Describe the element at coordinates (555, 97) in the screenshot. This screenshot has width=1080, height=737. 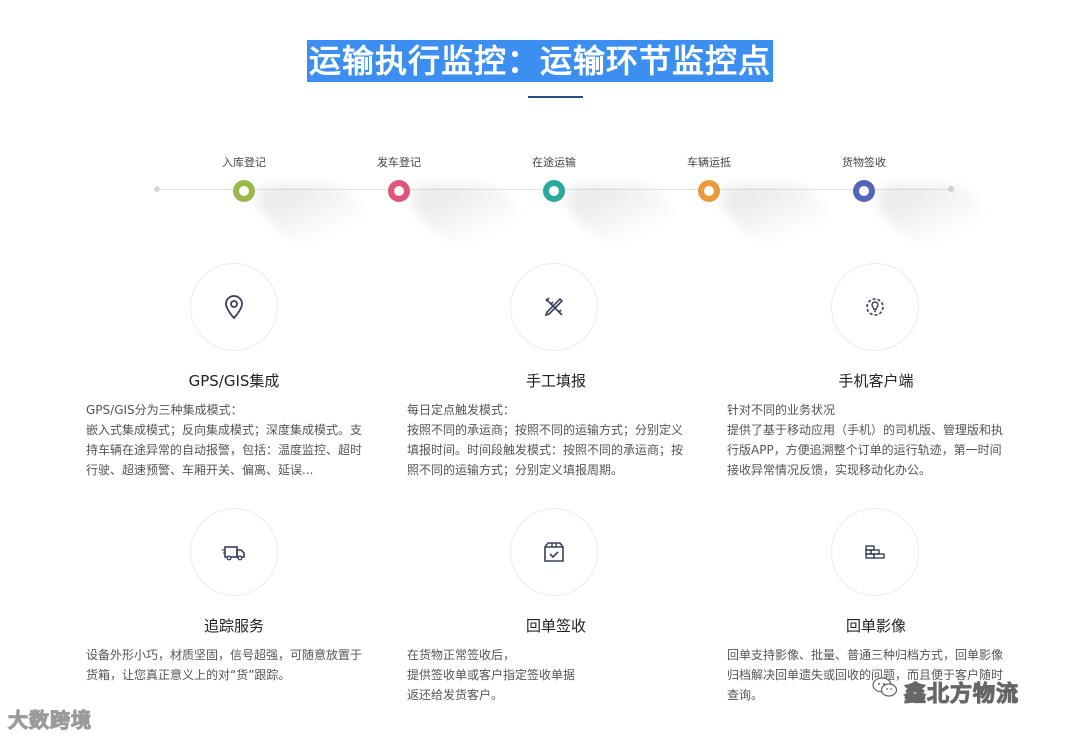
I see `title-underline` at that location.